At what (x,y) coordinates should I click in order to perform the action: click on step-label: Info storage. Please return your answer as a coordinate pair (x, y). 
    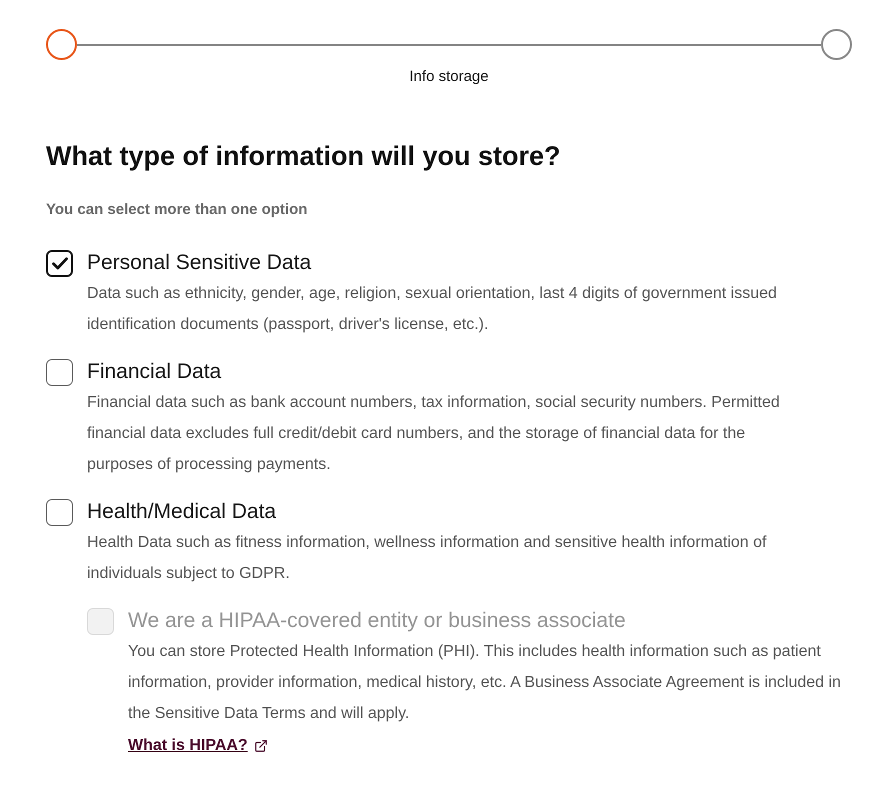
    Looking at the image, I should click on (449, 77).